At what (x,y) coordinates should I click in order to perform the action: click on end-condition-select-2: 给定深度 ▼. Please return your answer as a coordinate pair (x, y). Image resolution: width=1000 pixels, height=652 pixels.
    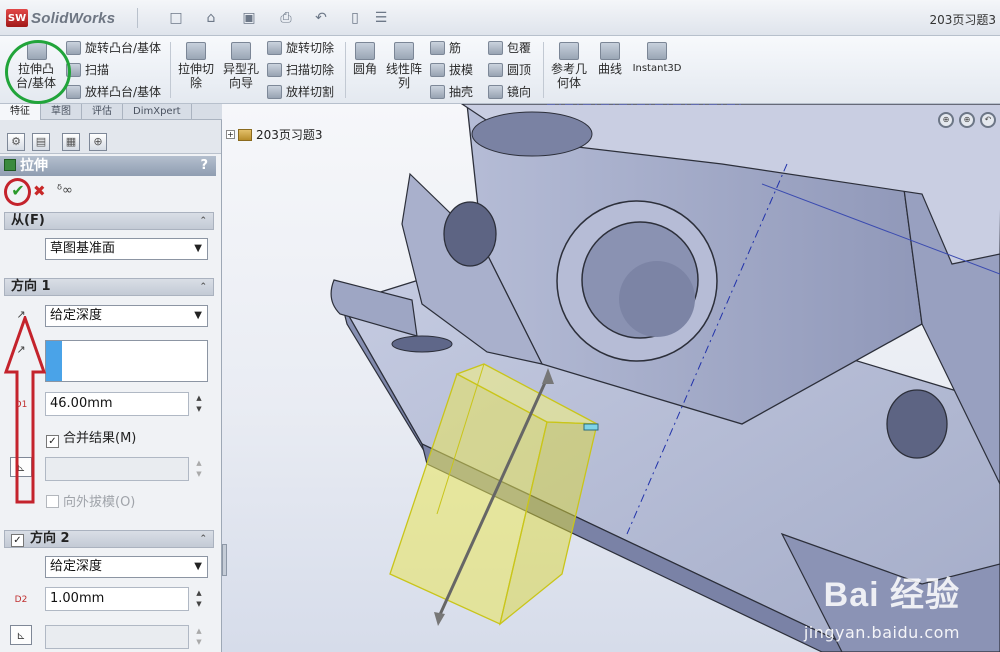
    Looking at the image, I should click on (126, 567).